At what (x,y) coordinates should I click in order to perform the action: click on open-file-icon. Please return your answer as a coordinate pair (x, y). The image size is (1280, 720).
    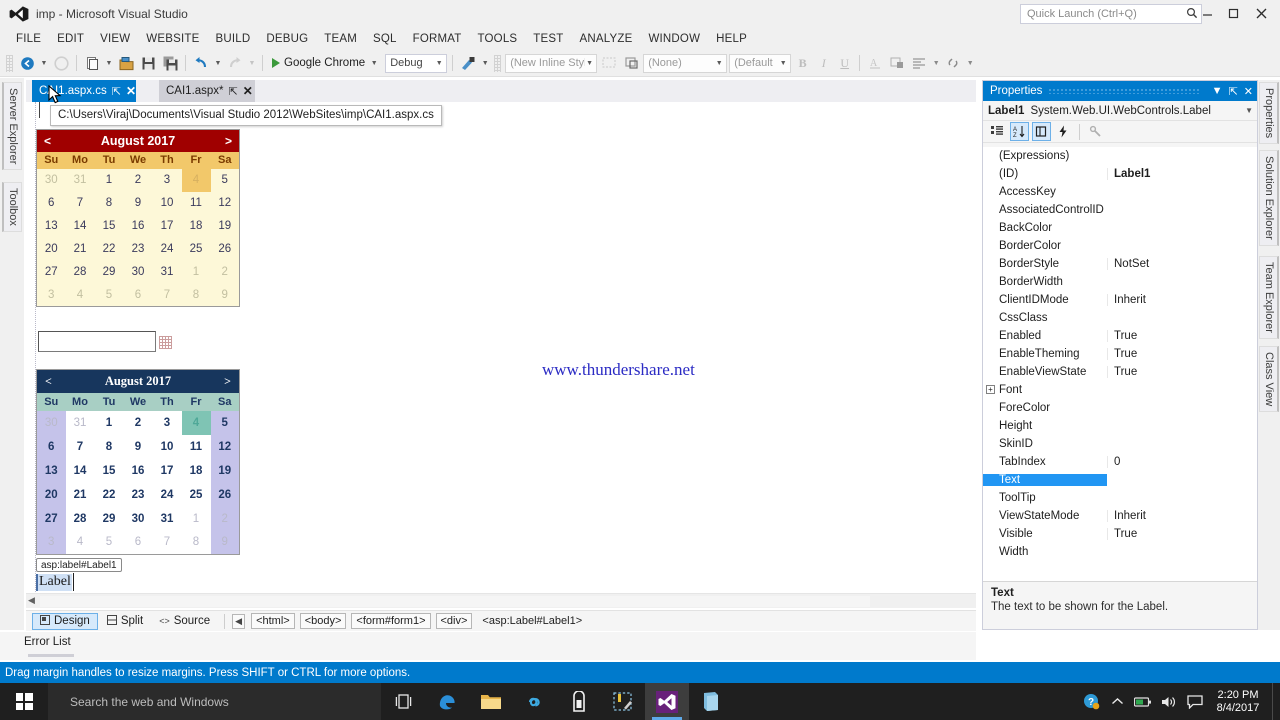
    Looking at the image, I should click on (126, 63).